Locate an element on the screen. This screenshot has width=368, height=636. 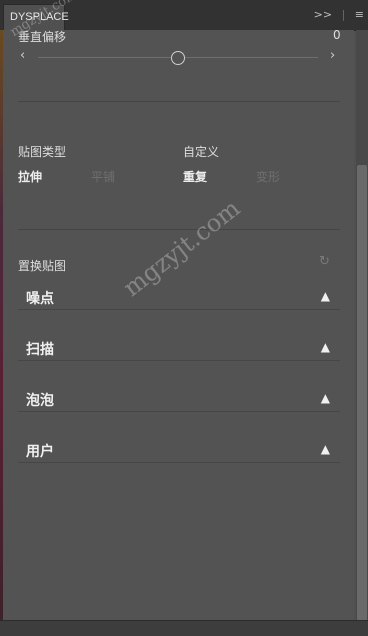
map-type-option-stretch: 拉伸 is located at coordinates (30, 176).